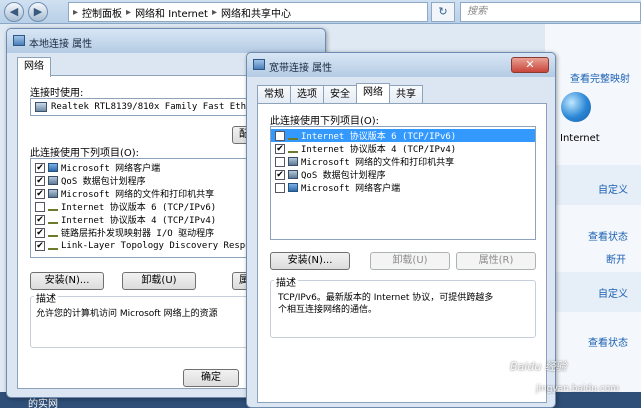 This screenshot has height=408, width=641. Describe the element at coordinates (143, 322) in the screenshot. I see `description-group` at that location.